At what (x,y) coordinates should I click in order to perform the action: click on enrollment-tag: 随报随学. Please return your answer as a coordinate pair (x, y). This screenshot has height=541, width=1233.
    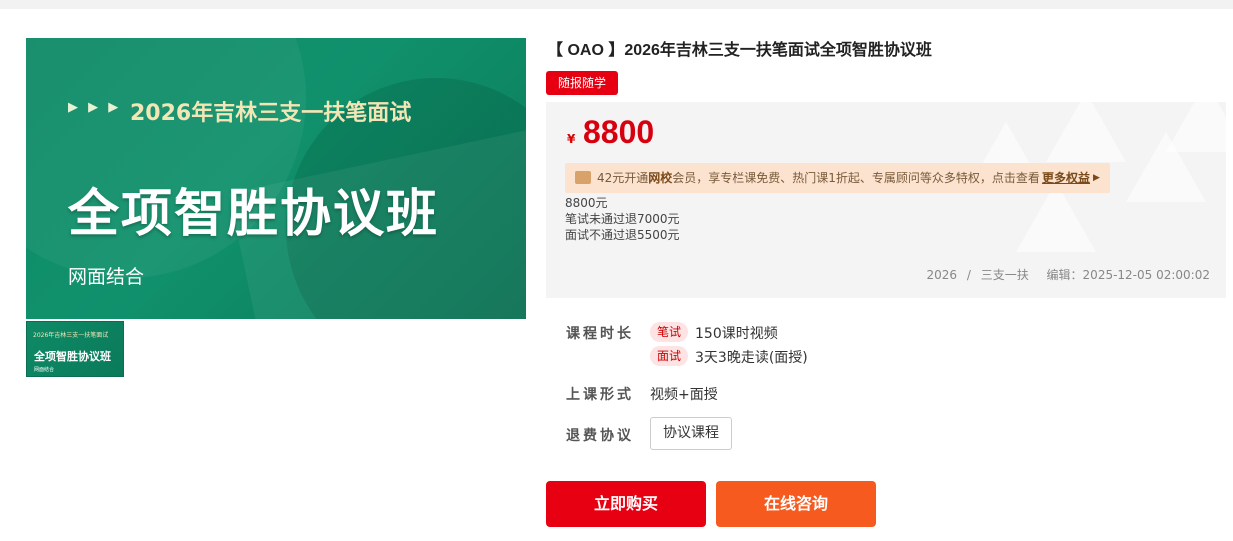
    Looking at the image, I should click on (582, 83).